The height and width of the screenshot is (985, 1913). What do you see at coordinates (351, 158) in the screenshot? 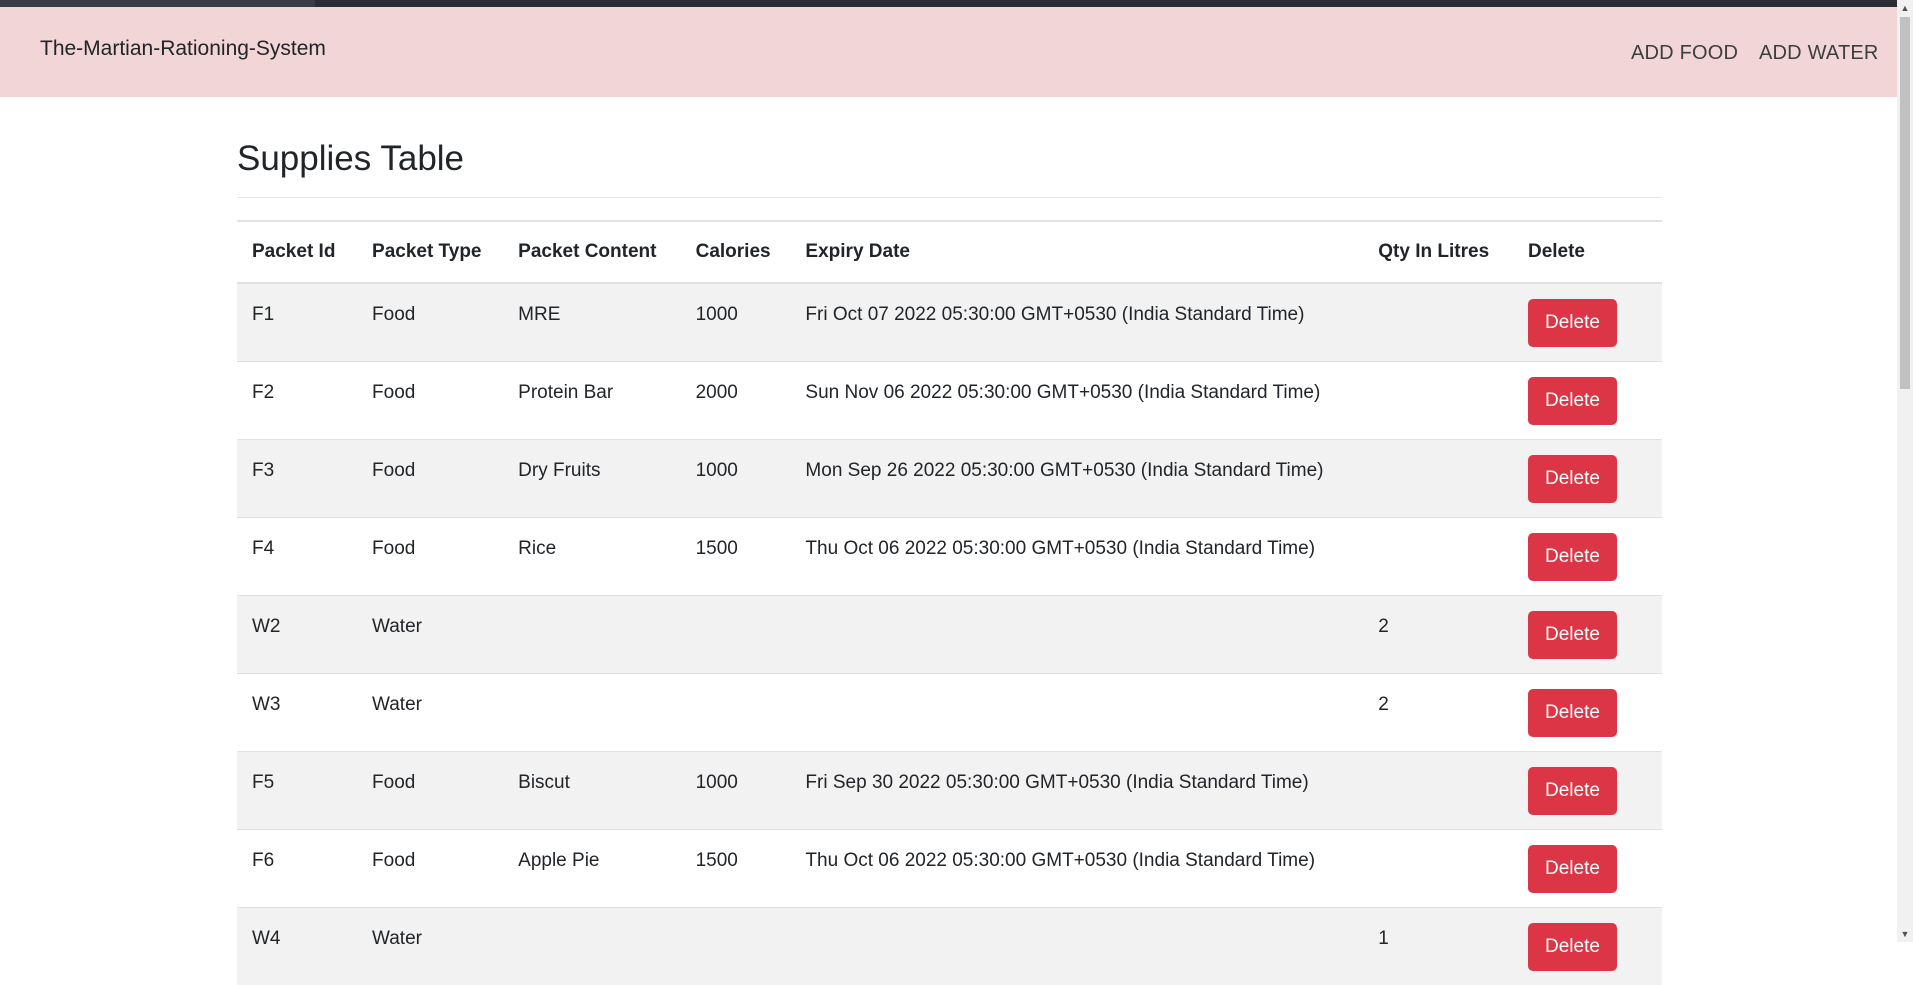
I see `page-title: Supplies Table` at bounding box center [351, 158].